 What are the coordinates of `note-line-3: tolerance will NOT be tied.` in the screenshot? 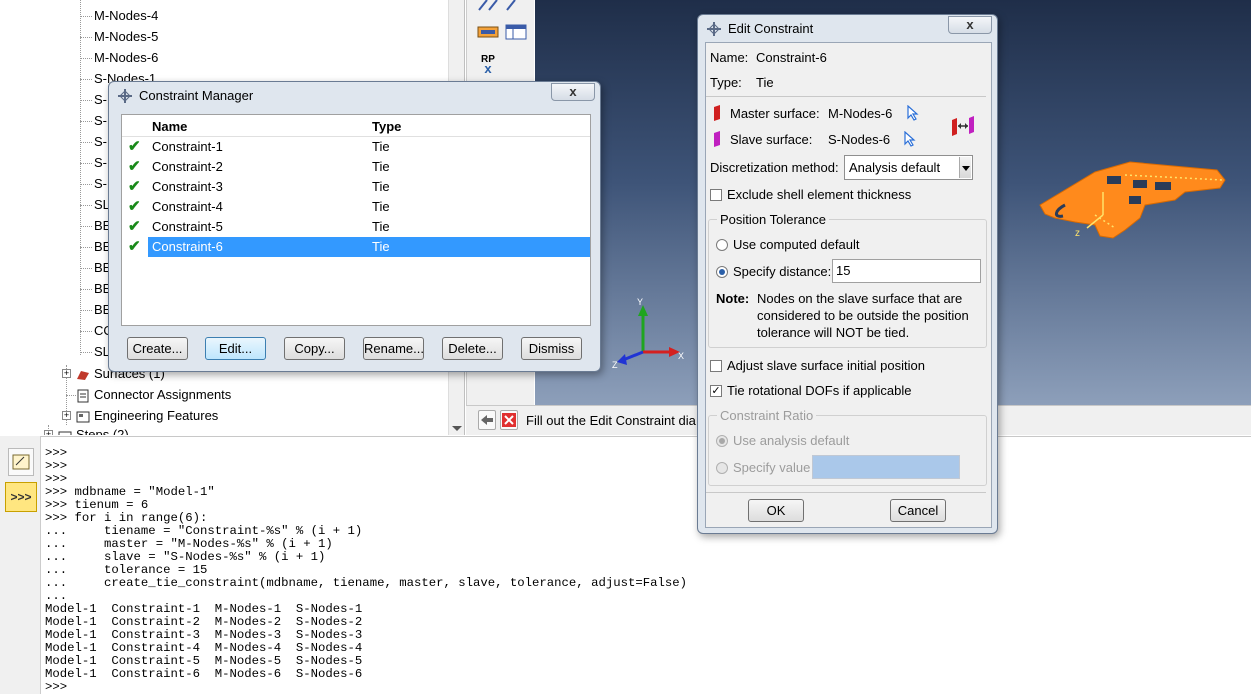 It's located at (833, 332).